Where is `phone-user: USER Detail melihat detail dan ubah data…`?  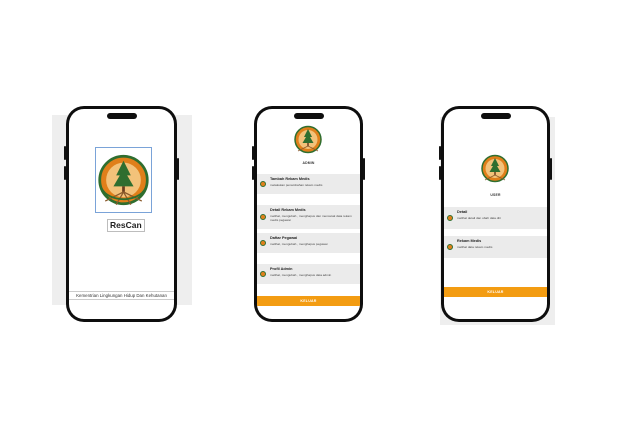
phone-user: USER Detail melihat detail dan ubah data… is located at coordinates (495, 214).